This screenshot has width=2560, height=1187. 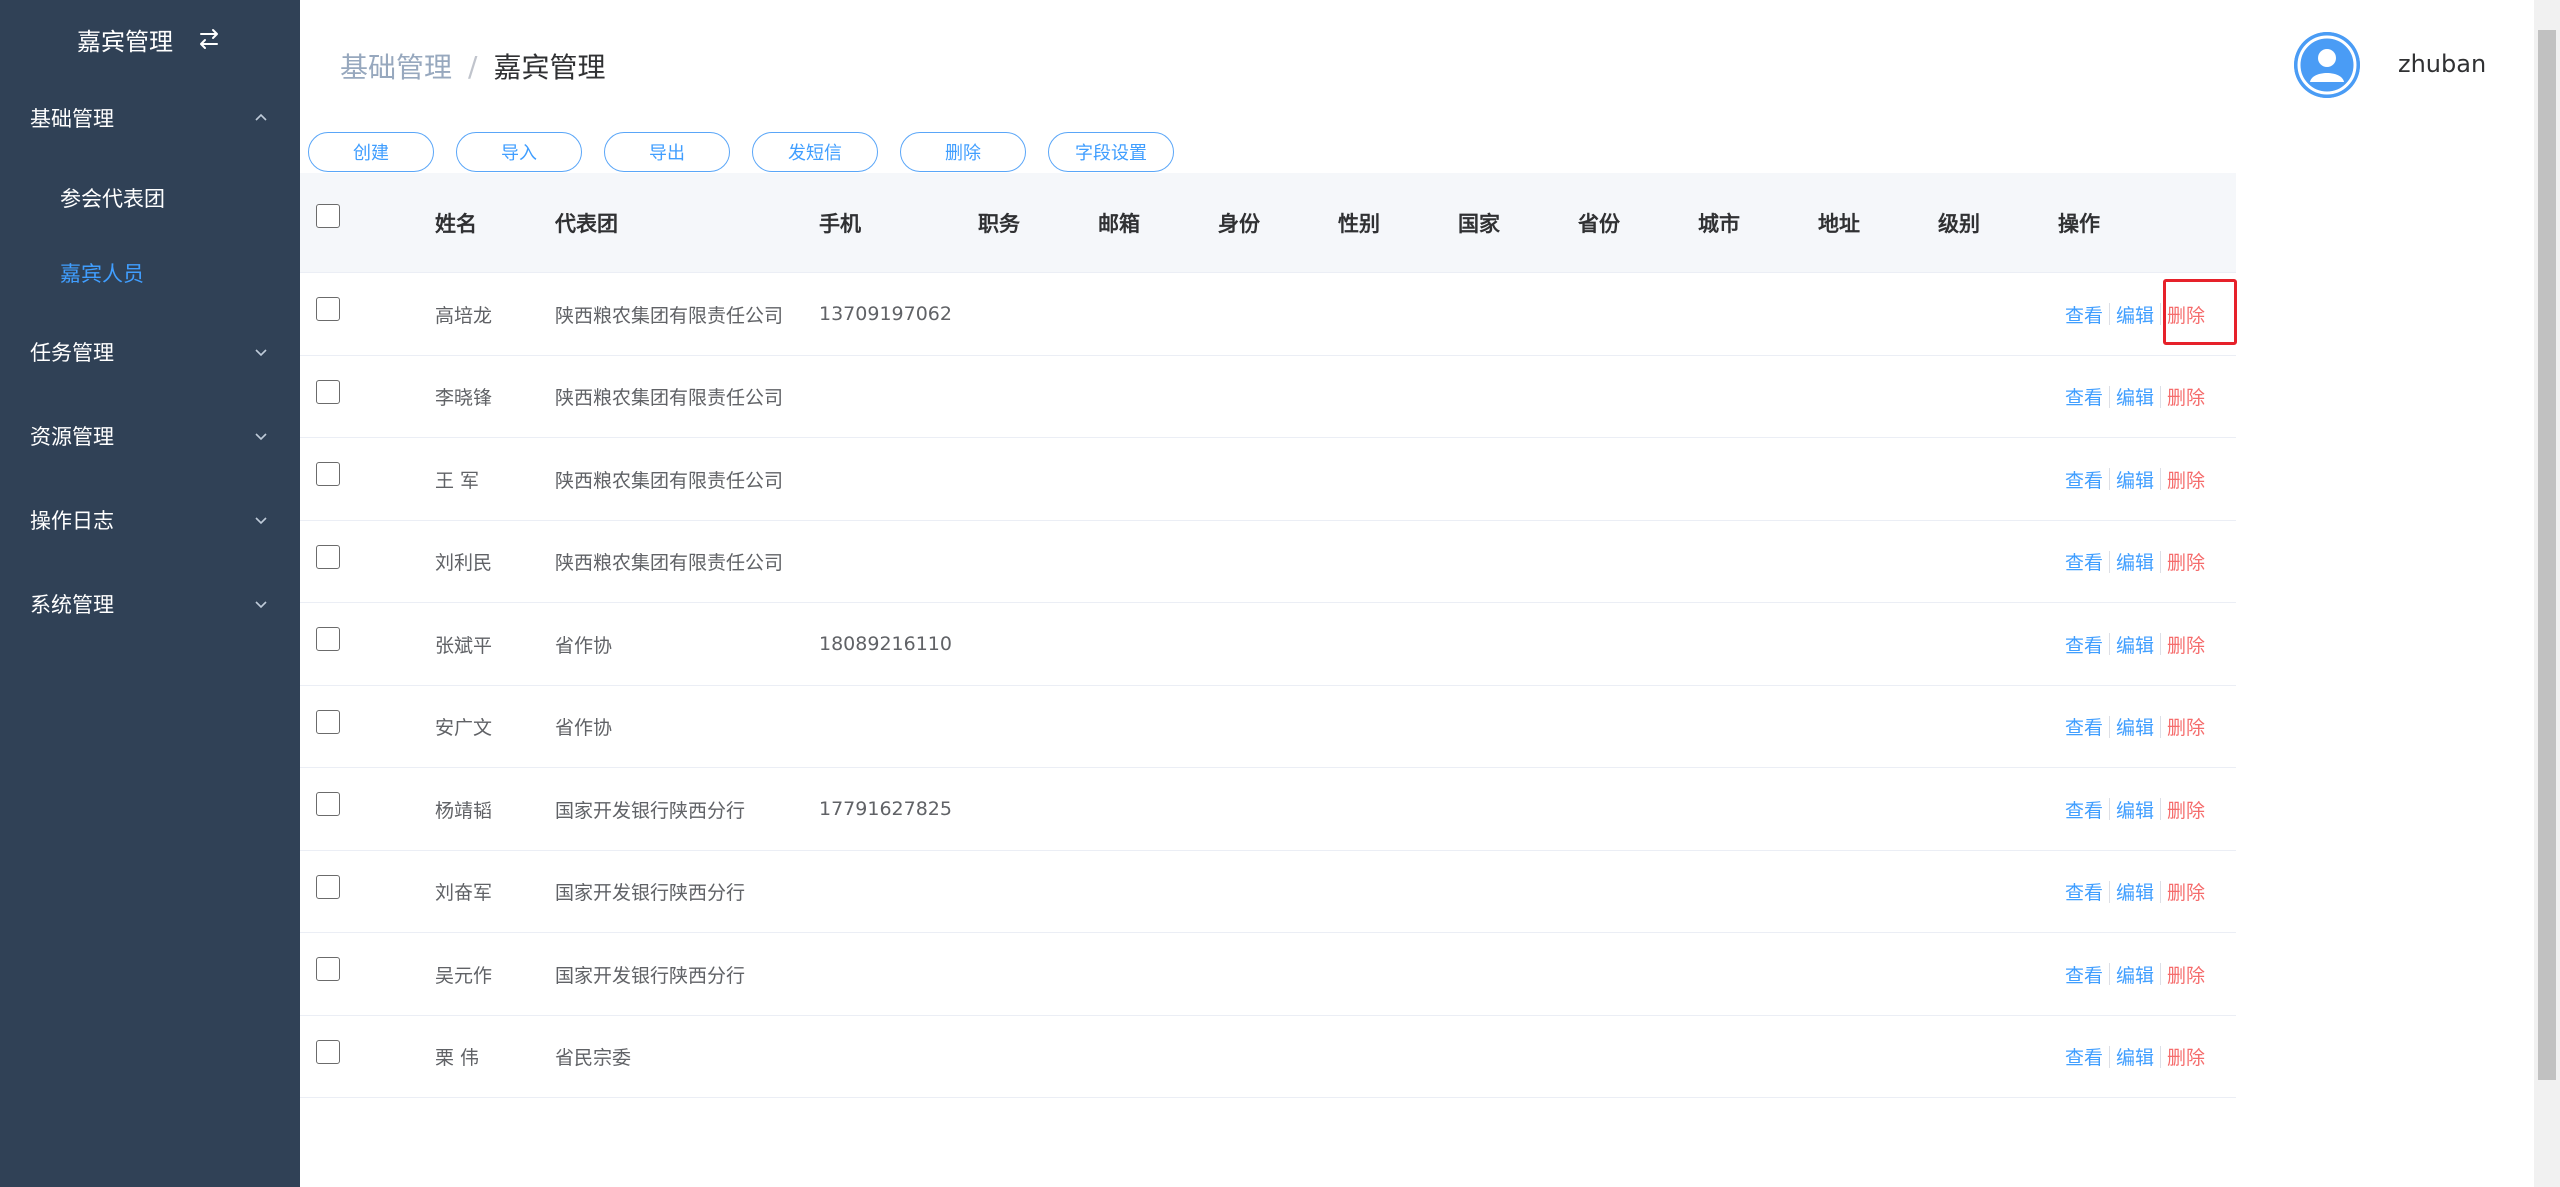 I want to click on avatar, so click(x=2327, y=65).